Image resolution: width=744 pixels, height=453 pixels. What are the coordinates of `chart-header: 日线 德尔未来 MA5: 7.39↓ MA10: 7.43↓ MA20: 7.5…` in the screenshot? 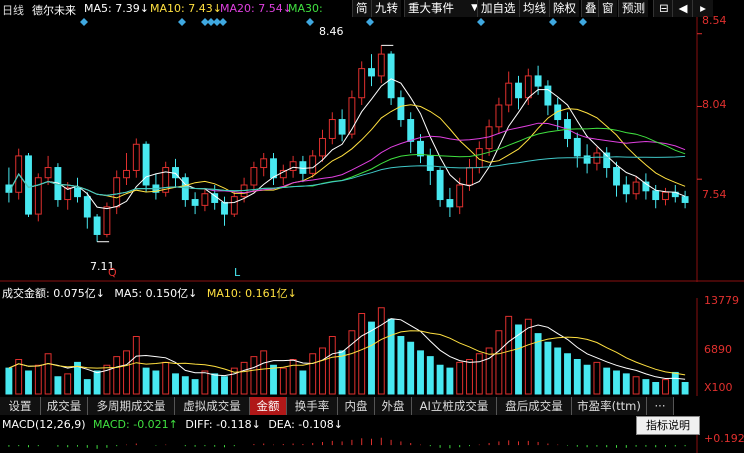 It's located at (372, 9).